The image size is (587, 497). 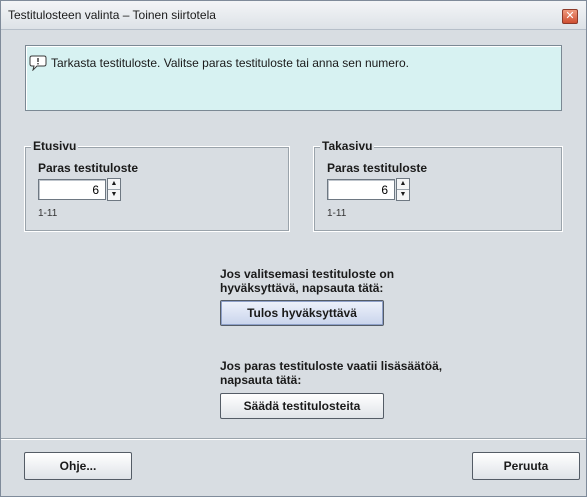 I want to click on speech-bubble-icon, so click(x=38, y=63).